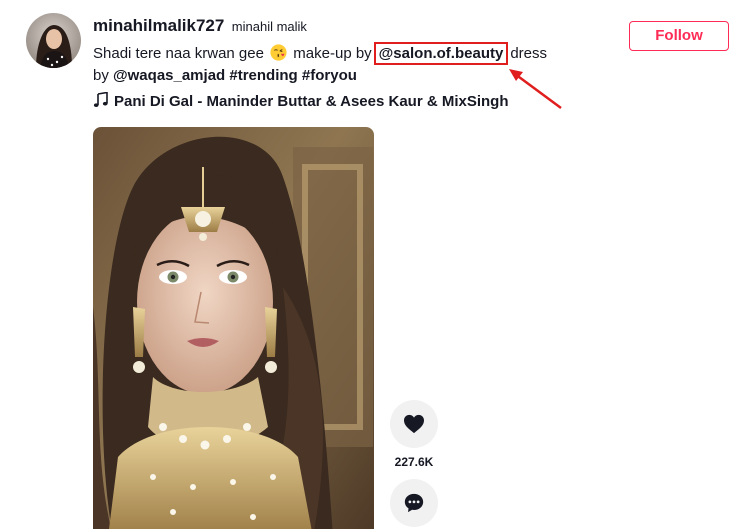 This screenshot has height=529, width=742. Describe the element at coordinates (100, 99) in the screenshot. I see `music-note-icon` at that location.